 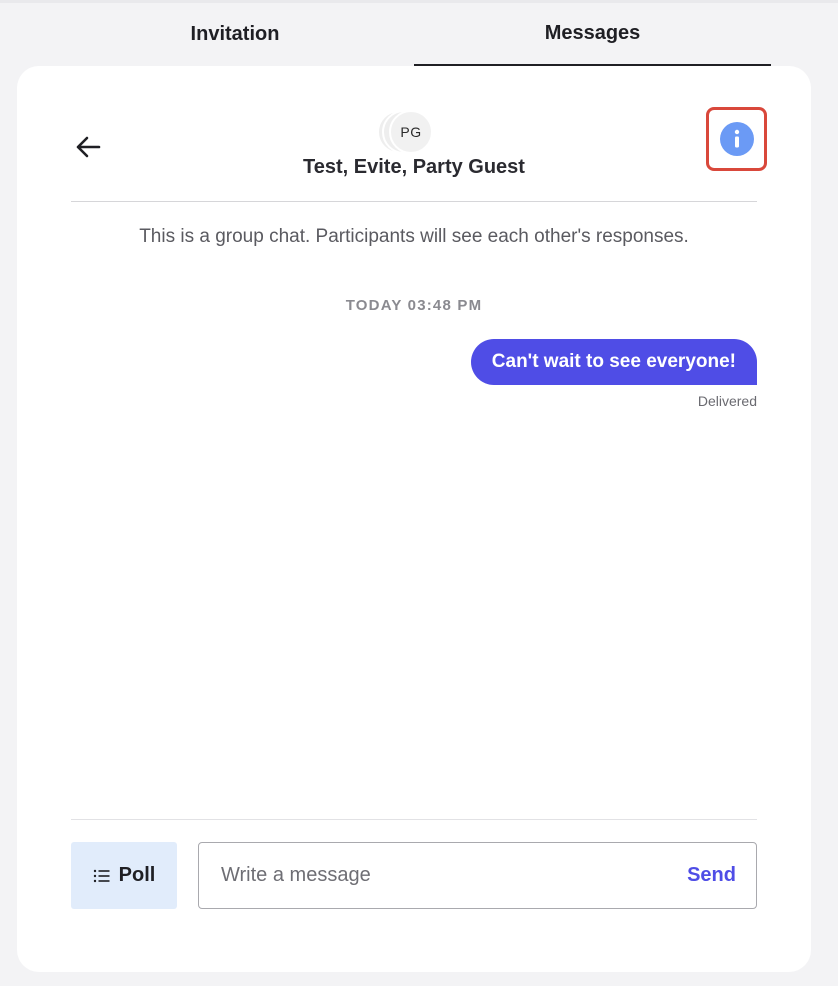 I want to click on send-button: Send, so click(x=711, y=875).